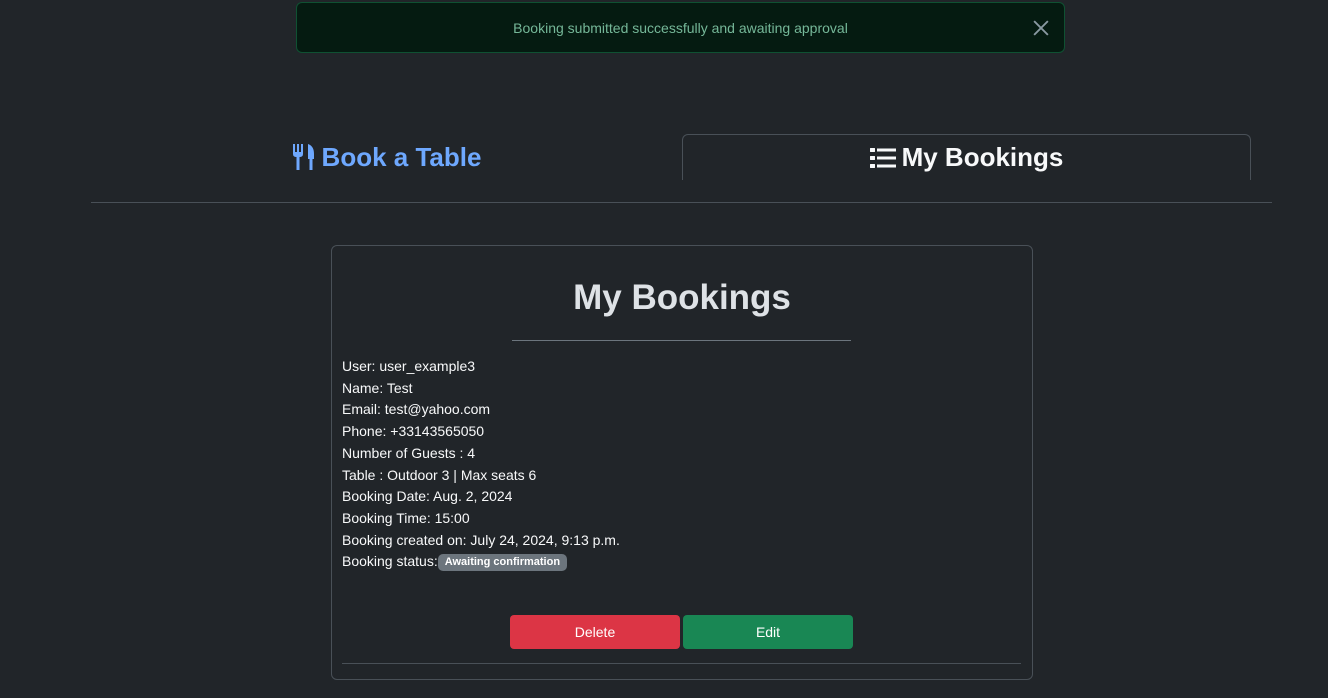 The image size is (1328, 698). Describe the element at coordinates (982, 157) in the screenshot. I see `tab-my-bookings-label: My Bookings` at that location.